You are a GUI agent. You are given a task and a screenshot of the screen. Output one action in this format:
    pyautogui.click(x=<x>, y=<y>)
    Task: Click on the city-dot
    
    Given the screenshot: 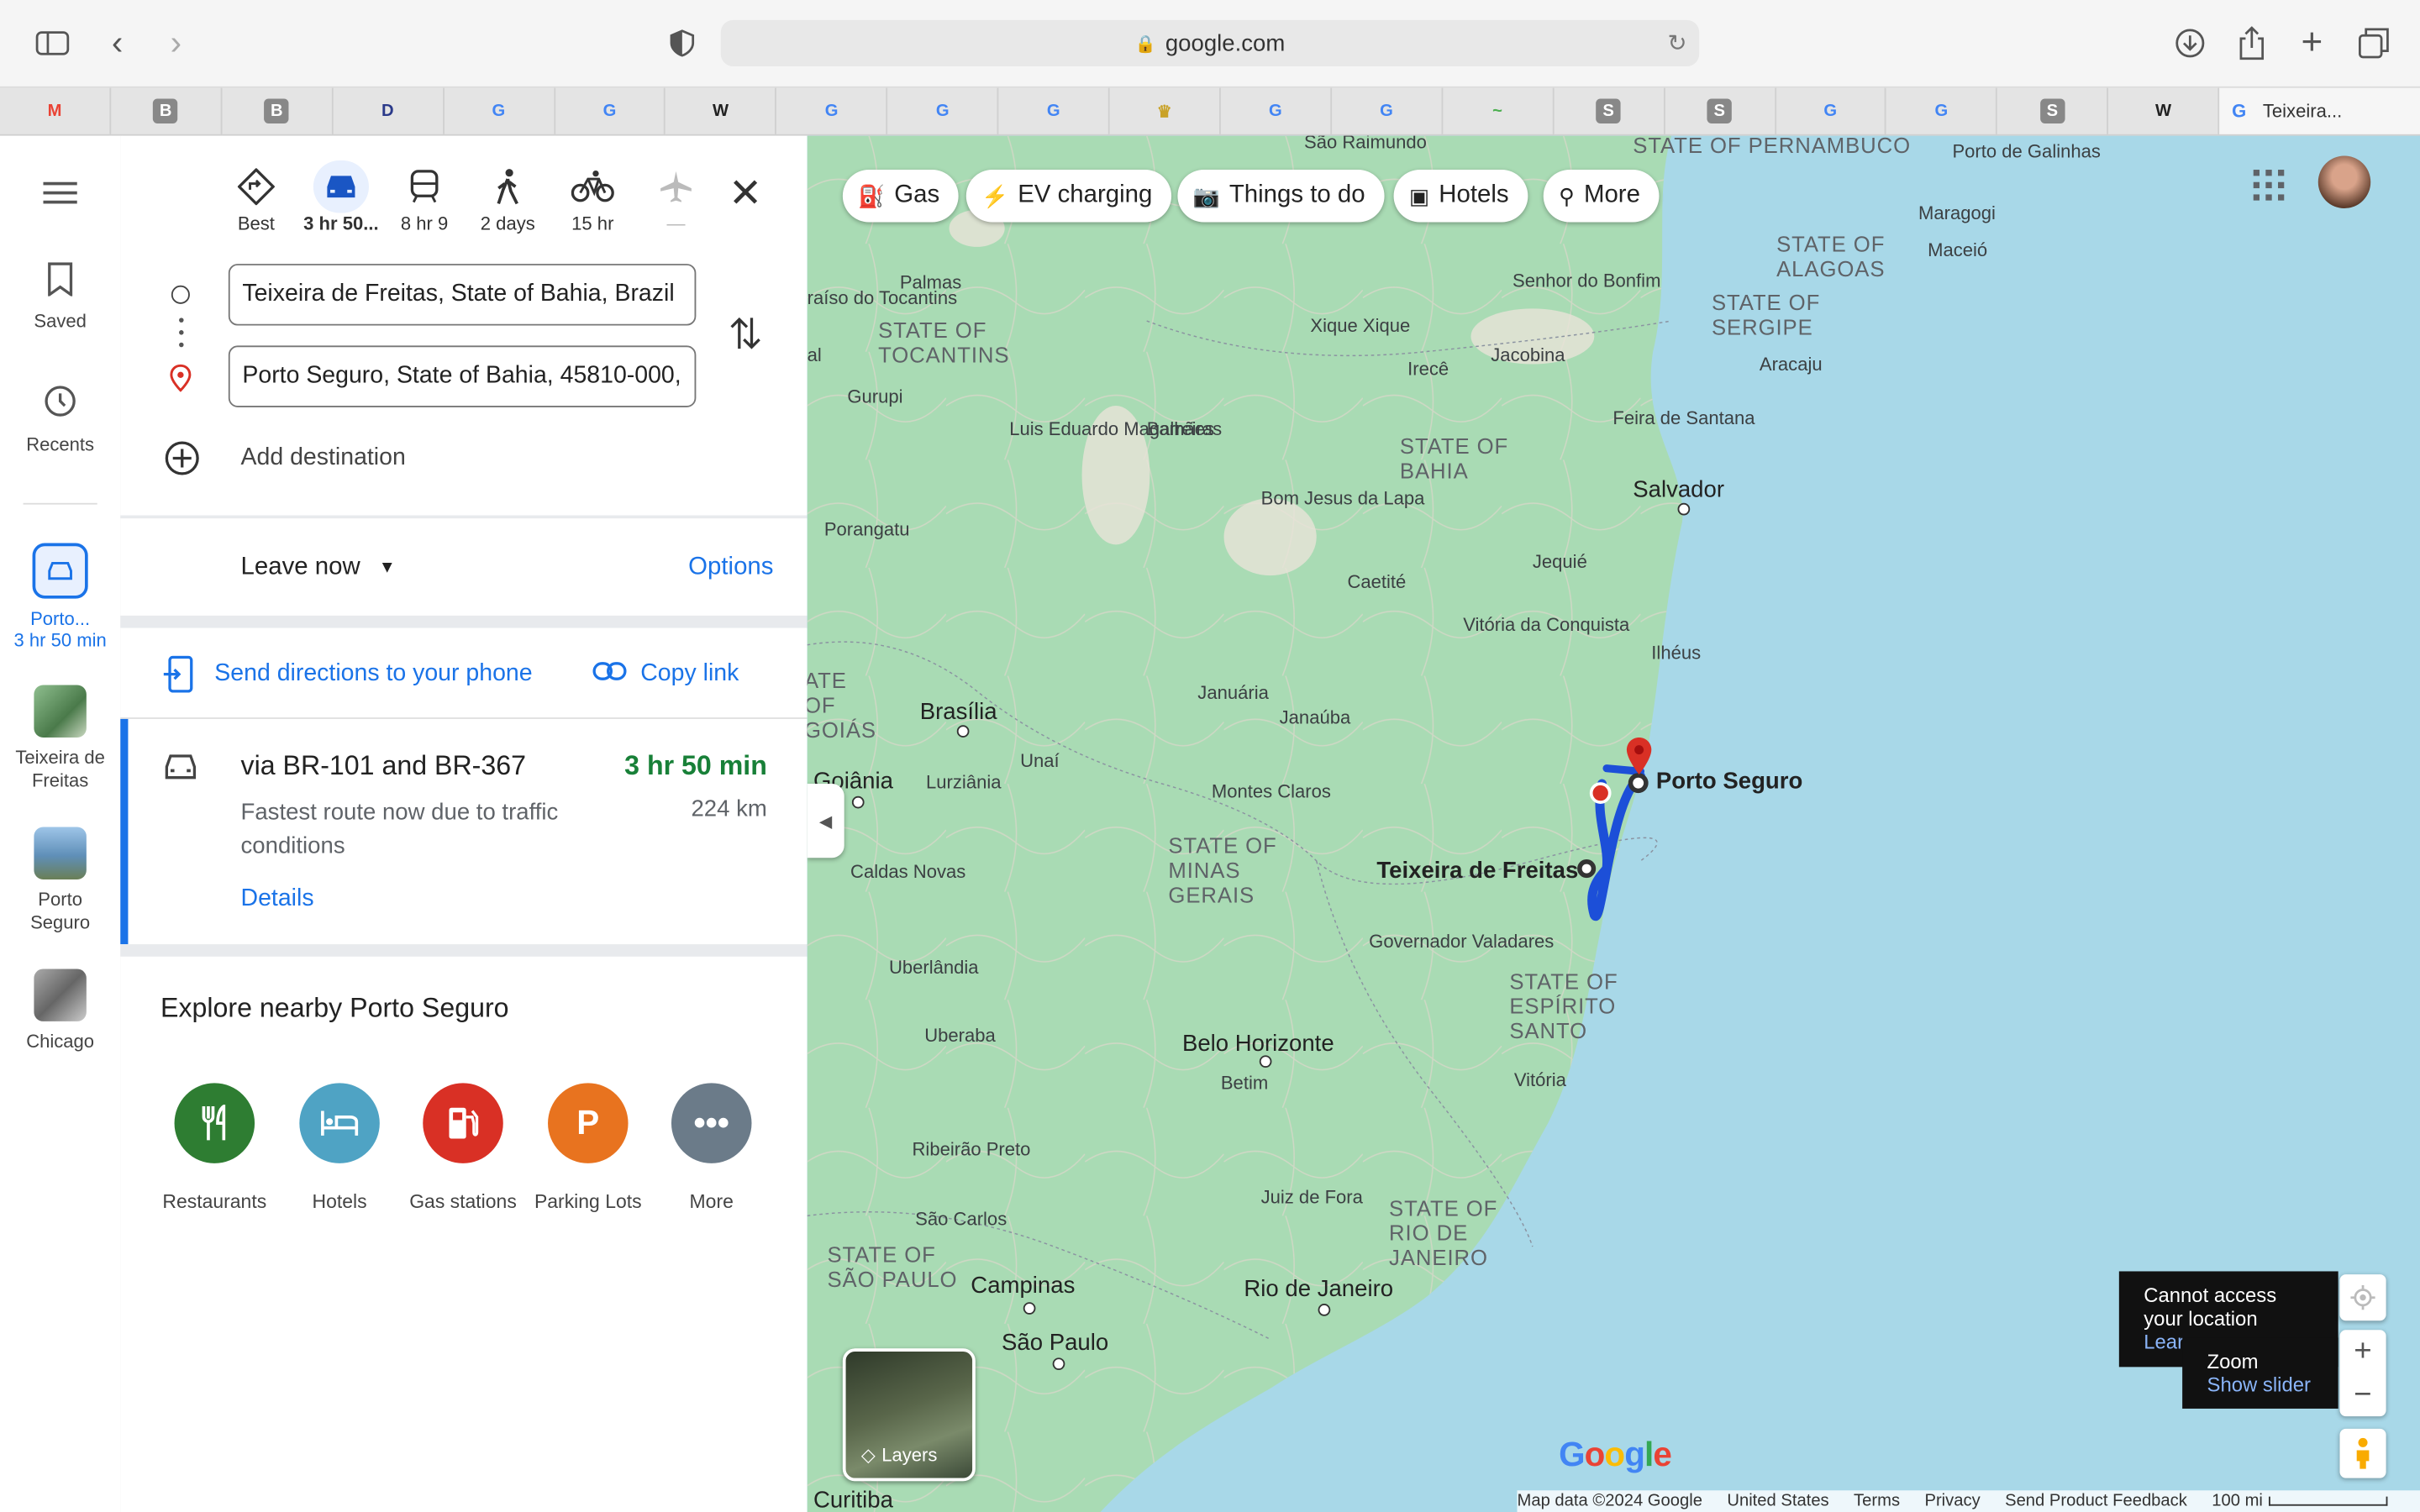 What is the action you would take?
    pyautogui.click(x=1058, y=1364)
    